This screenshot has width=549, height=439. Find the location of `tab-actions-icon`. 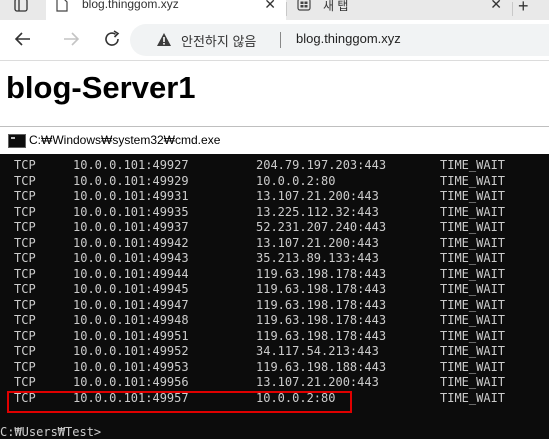

tab-actions-icon is located at coordinates (21, 6).